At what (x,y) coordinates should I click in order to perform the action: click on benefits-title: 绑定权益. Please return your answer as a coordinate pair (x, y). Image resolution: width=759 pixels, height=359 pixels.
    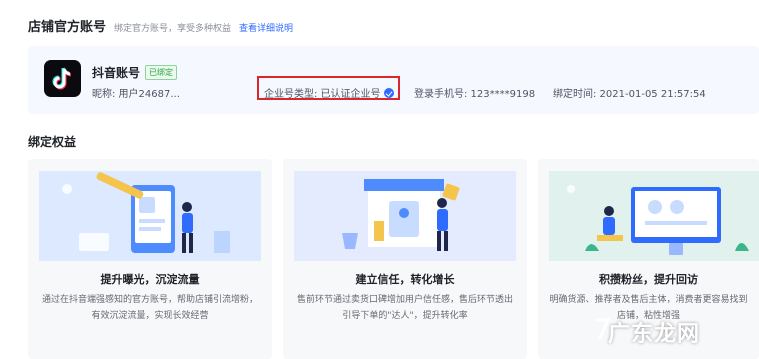
    Looking at the image, I should click on (52, 142).